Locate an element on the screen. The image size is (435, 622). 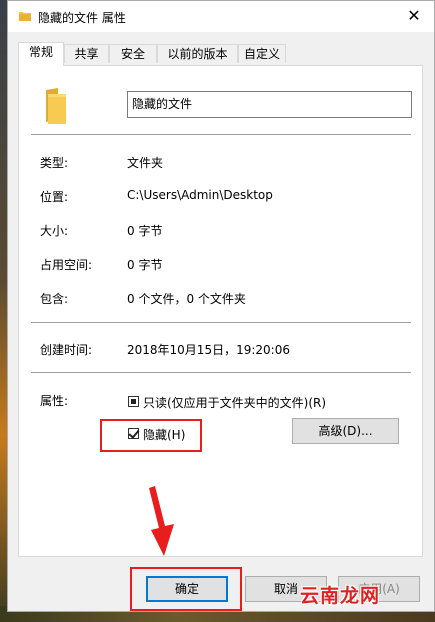
readonly-label: 只读(仅应用于文件夹中的文件)(R) is located at coordinates (234, 402).